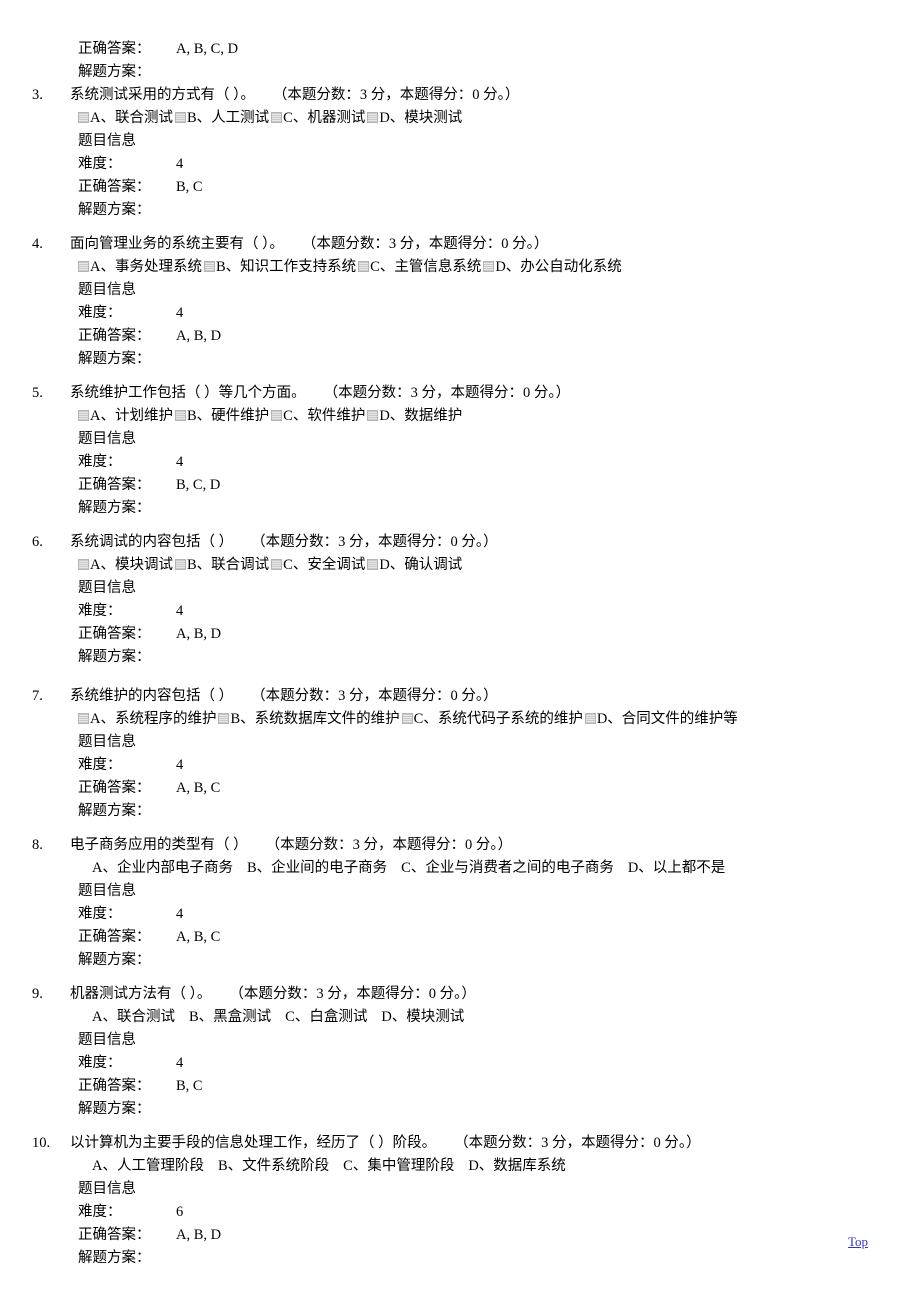 Image resolution: width=920 pixels, height=1302 pixels. Describe the element at coordinates (221, 118) in the screenshot. I see `option-item: B、人工测试` at that location.